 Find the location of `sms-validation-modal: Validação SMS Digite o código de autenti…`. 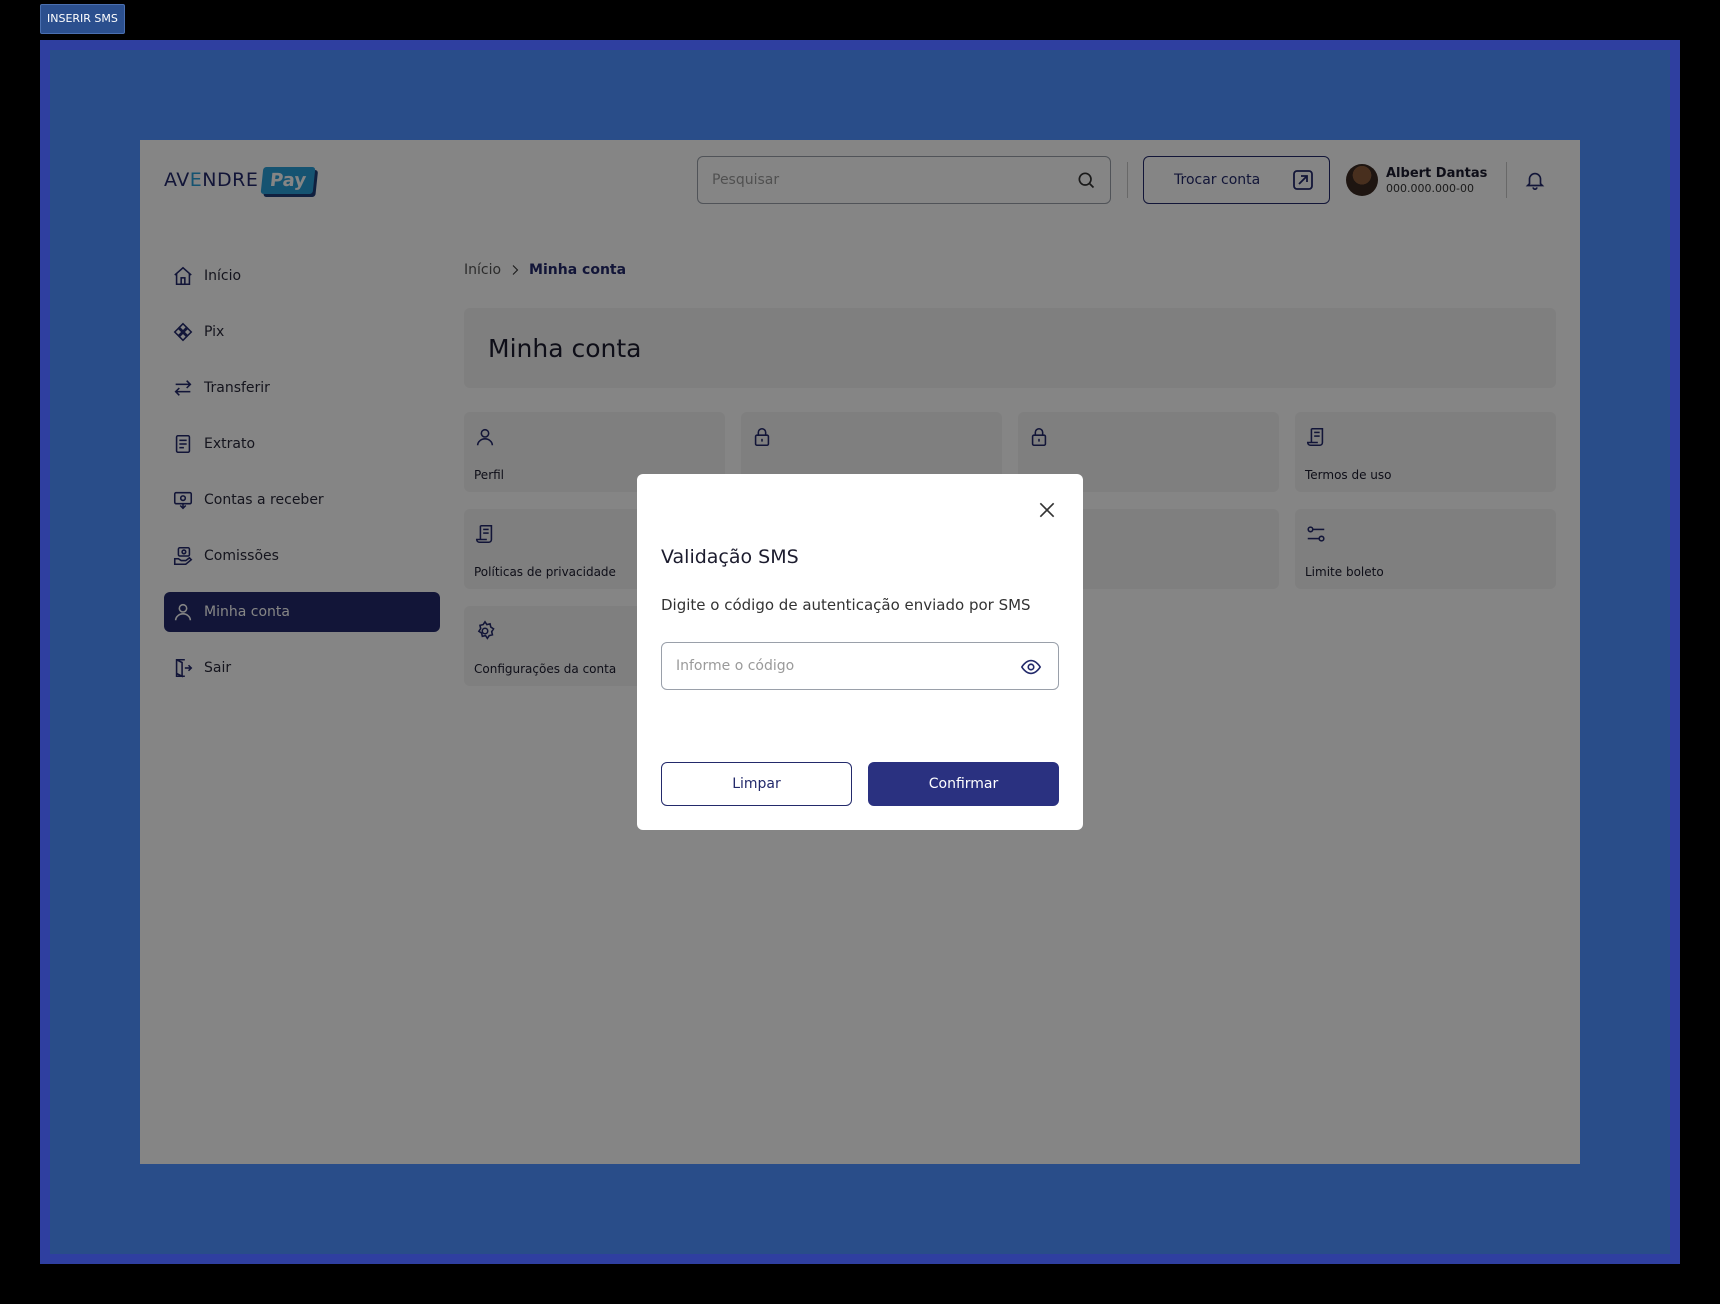

sms-validation-modal: Validação SMS Digite o código de autenti… is located at coordinates (860, 652).